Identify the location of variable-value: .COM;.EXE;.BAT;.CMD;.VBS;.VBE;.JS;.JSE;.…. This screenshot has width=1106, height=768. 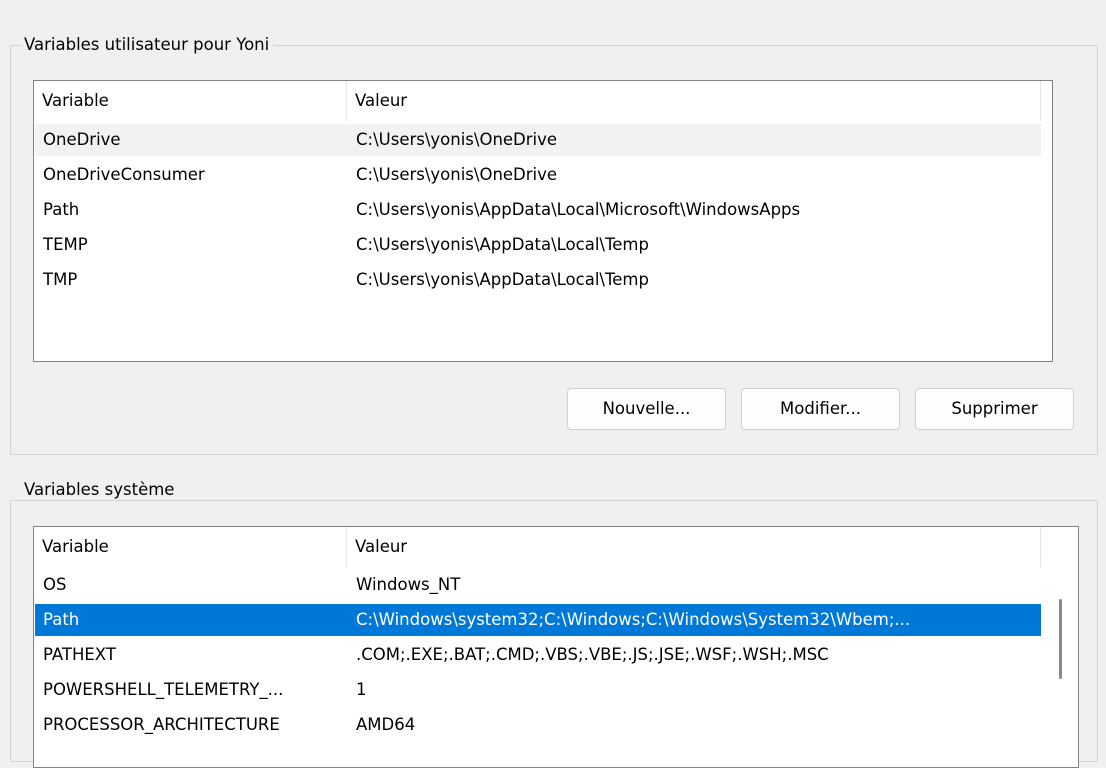
(592, 654).